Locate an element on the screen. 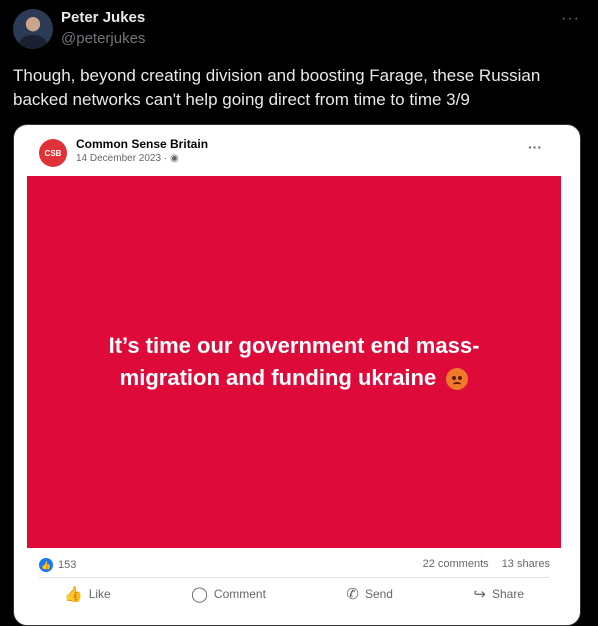  page-name: Common Sense Britain is located at coordinates (142, 144).